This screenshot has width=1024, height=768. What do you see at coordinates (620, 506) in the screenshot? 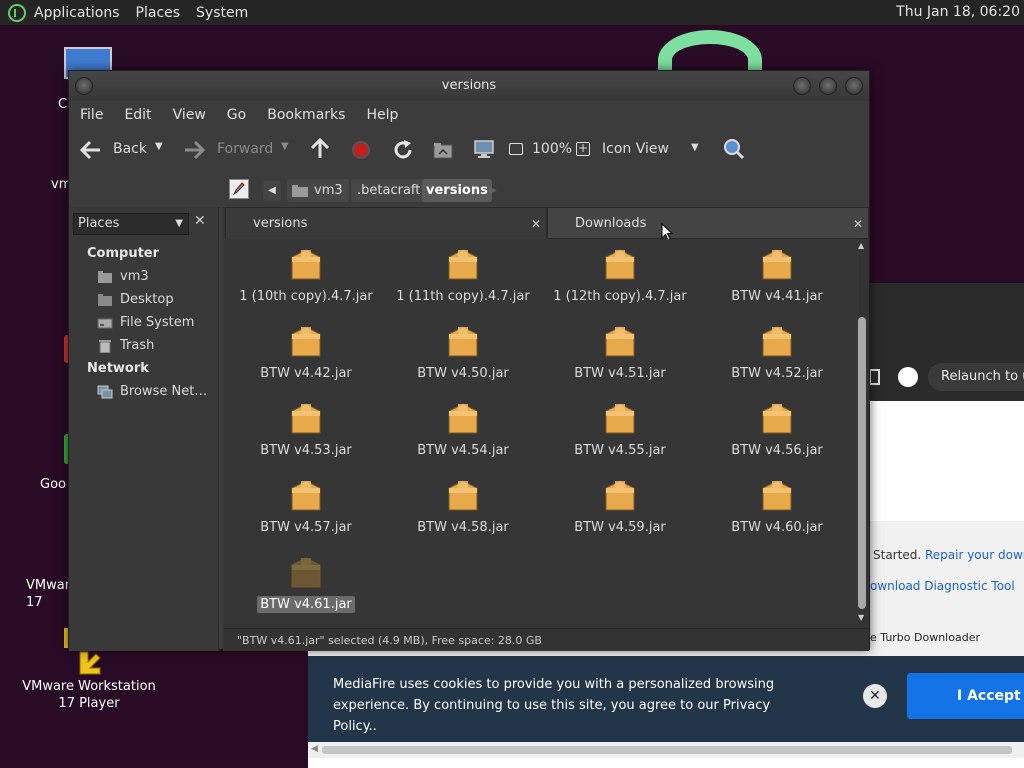
I see `file-item: BTW v4.59.jar` at bounding box center [620, 506].